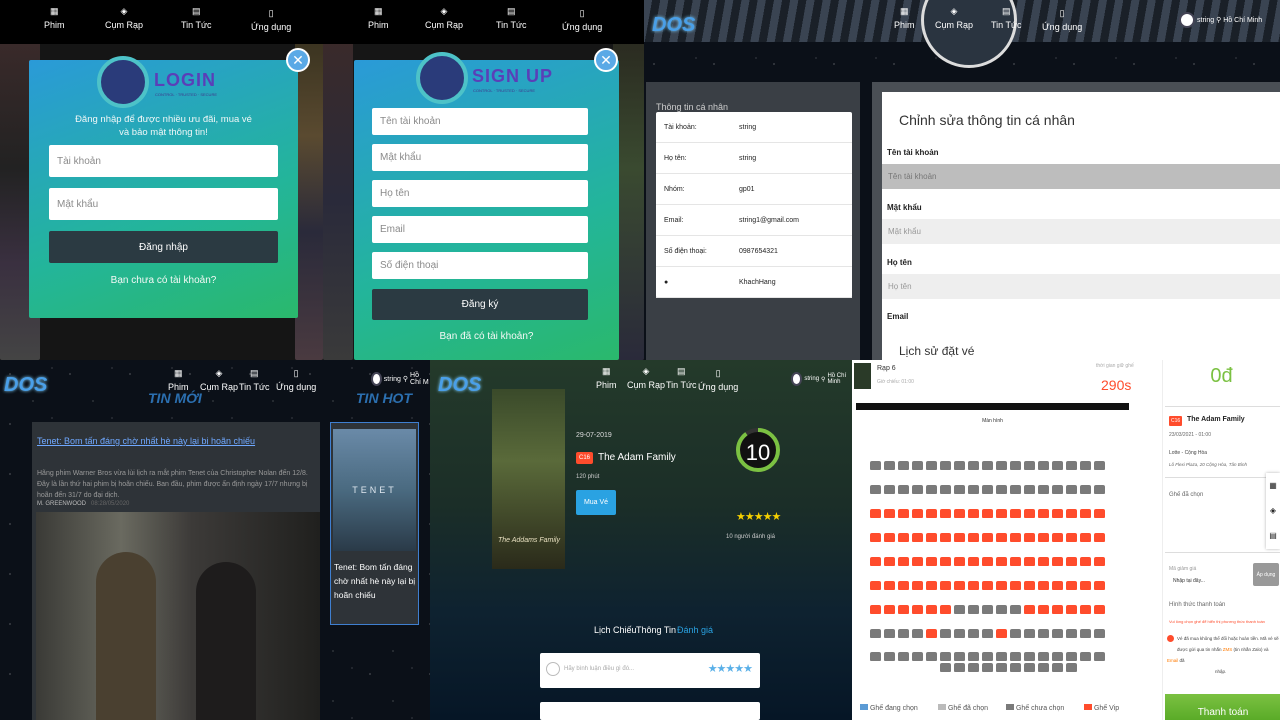  I want to click on tab-thongtin: Thông Tin, so click(656, 630).